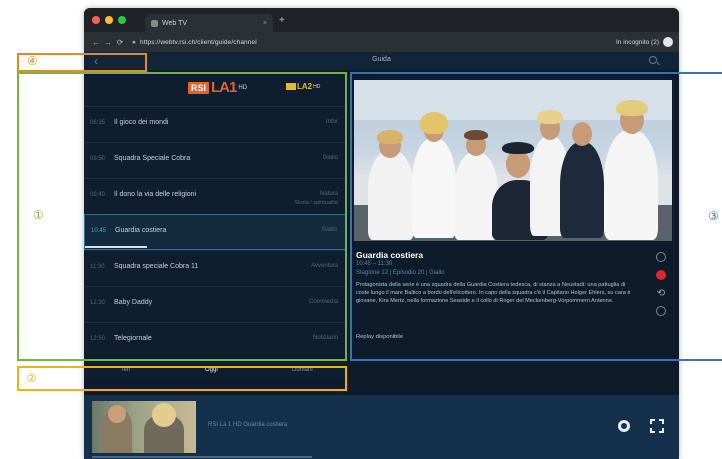 The height and width of the screenshot is (459, 722). What do you see at coordinates (154, 23) in the screenshot?
I see `favicon-icon` at bounding box center [154, 23].